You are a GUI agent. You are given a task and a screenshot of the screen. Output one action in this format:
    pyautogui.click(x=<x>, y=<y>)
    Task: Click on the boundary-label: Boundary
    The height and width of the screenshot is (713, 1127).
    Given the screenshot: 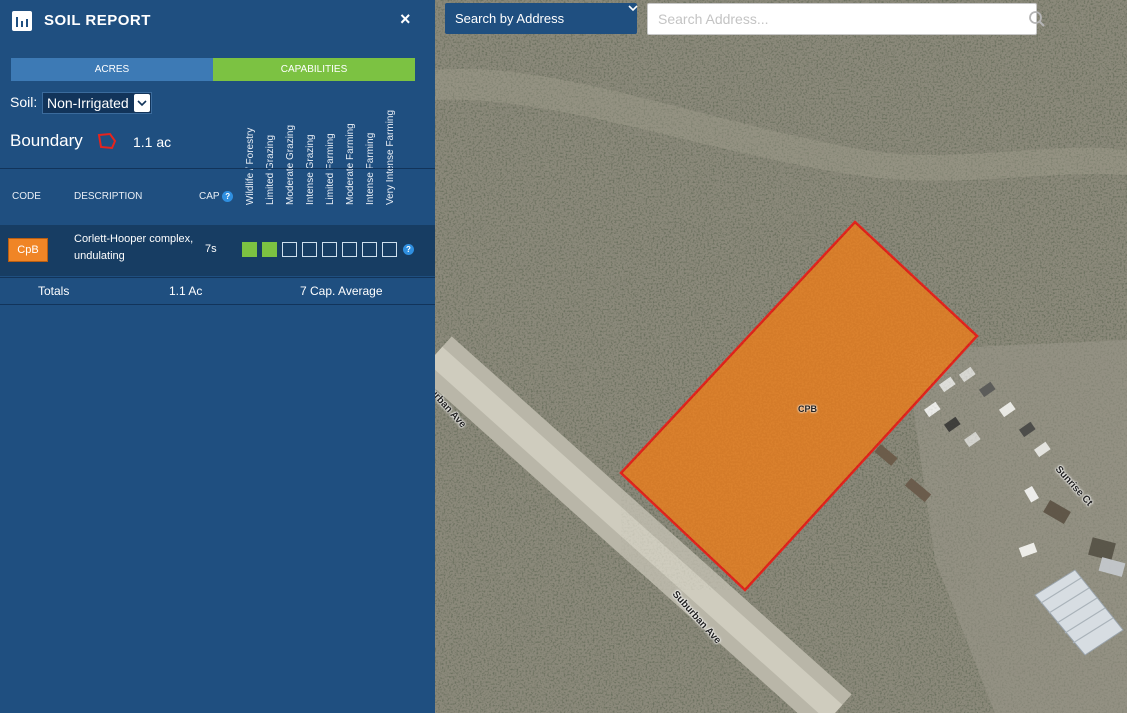 What is the action you would take?
    pyautogui.click(x=46, y=140)
    